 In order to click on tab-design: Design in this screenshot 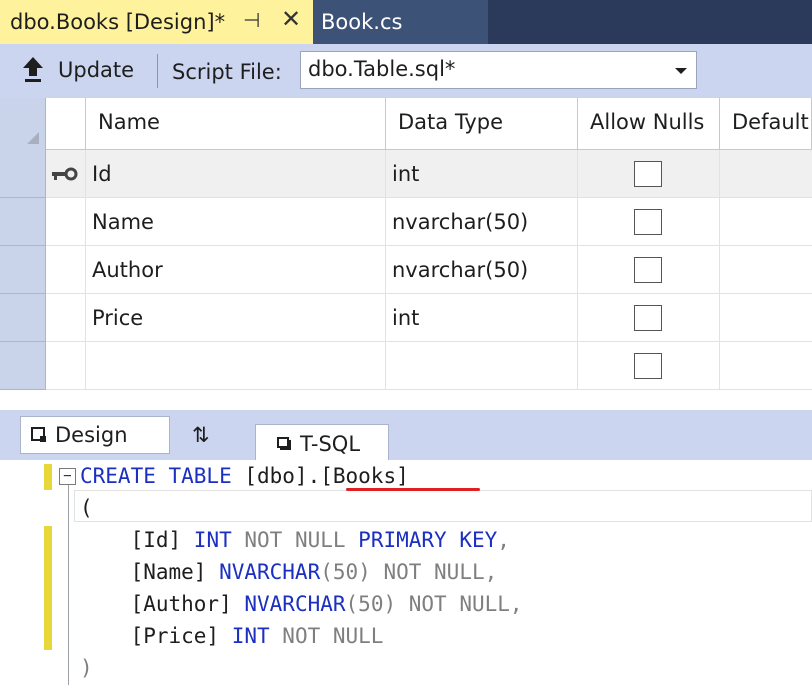, I will do `click(95, 435)`.